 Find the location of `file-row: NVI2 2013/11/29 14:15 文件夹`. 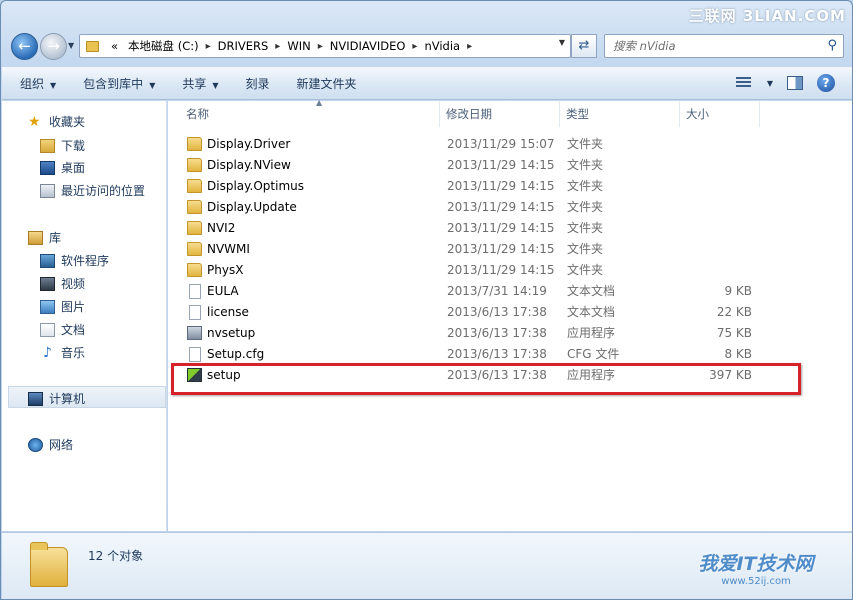

file-row: NVI2 2013/11/29 14:15 文件夹 is located at coordinates (510, 228).